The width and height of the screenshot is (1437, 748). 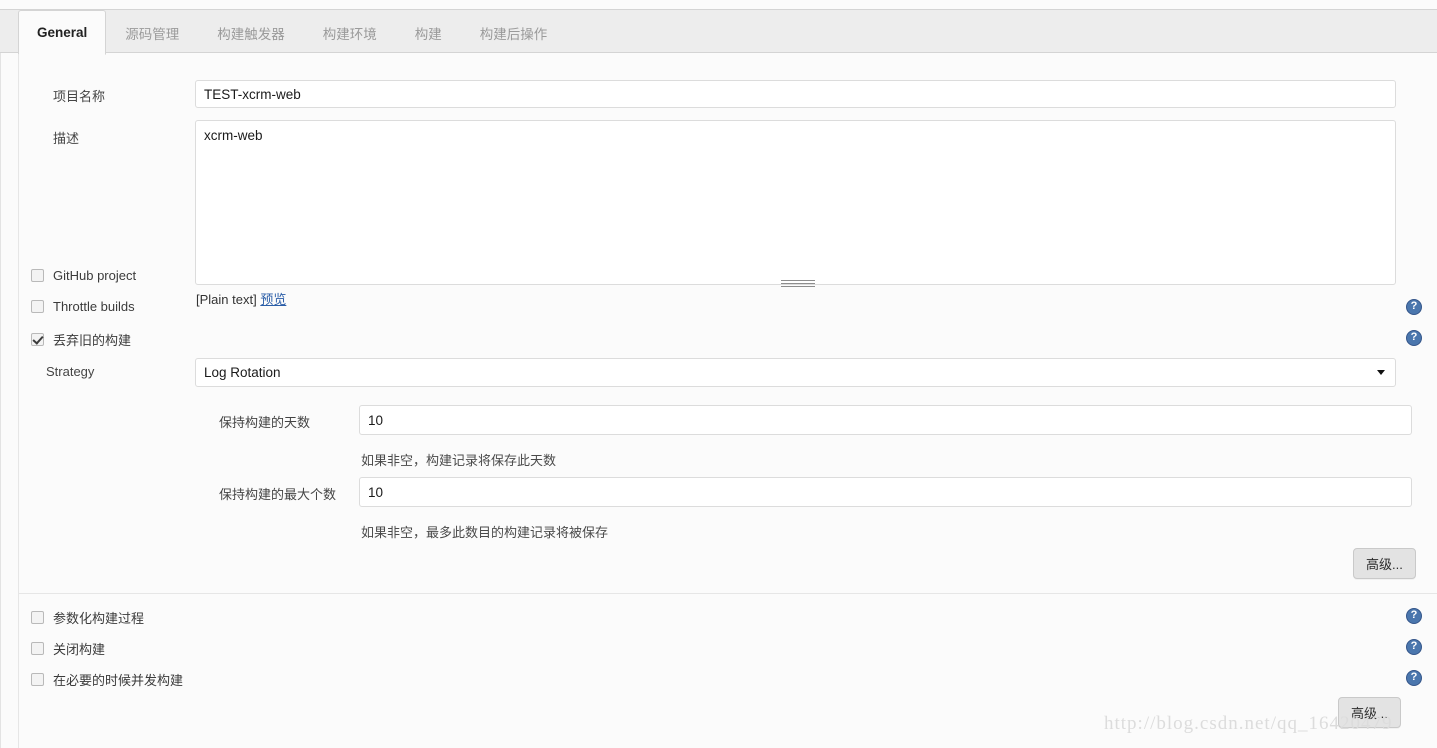 I want to click on project-name-input, so click(x=795, y=94).